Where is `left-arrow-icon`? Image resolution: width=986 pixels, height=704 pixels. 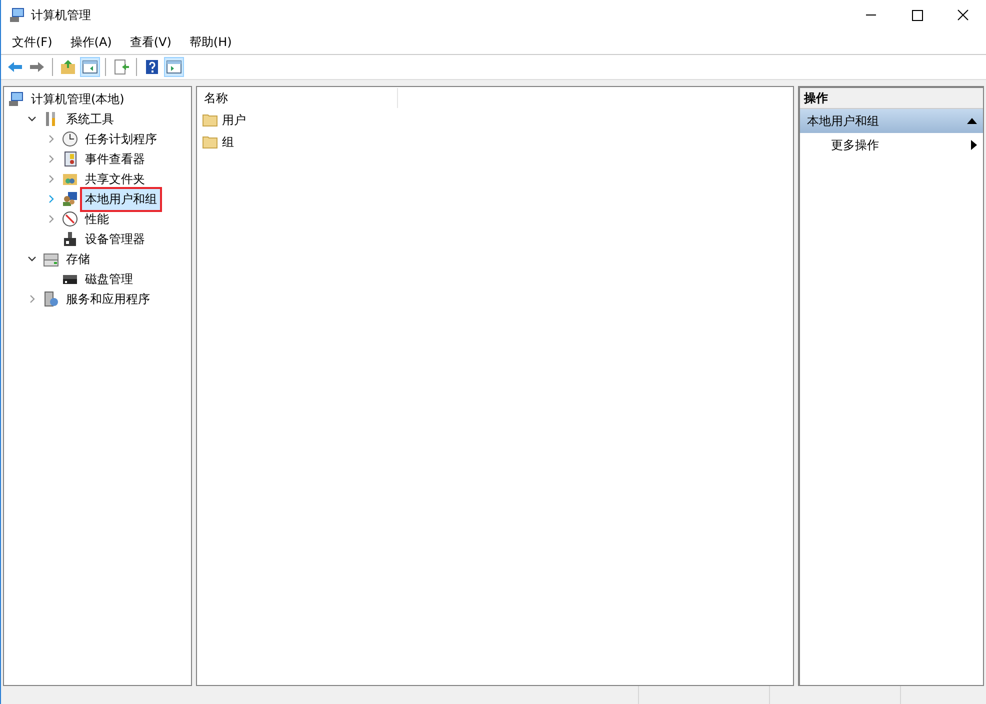
left-arrow-icon is located at coordinates (15, 67).